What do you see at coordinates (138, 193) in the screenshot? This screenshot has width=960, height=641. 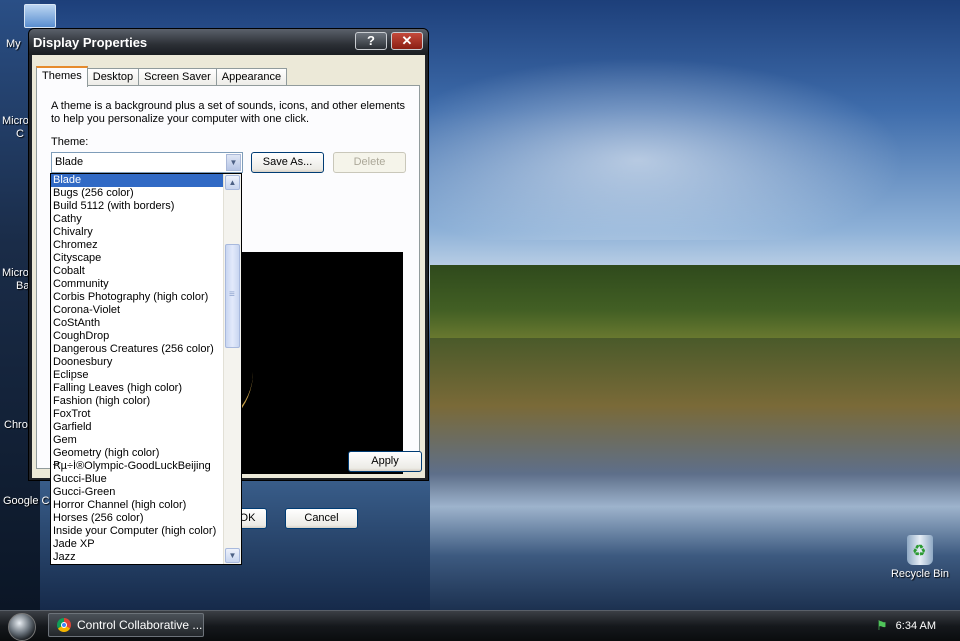 I see `theme-list-item: Bugs (256 color)` at bounding box center [138, 193].